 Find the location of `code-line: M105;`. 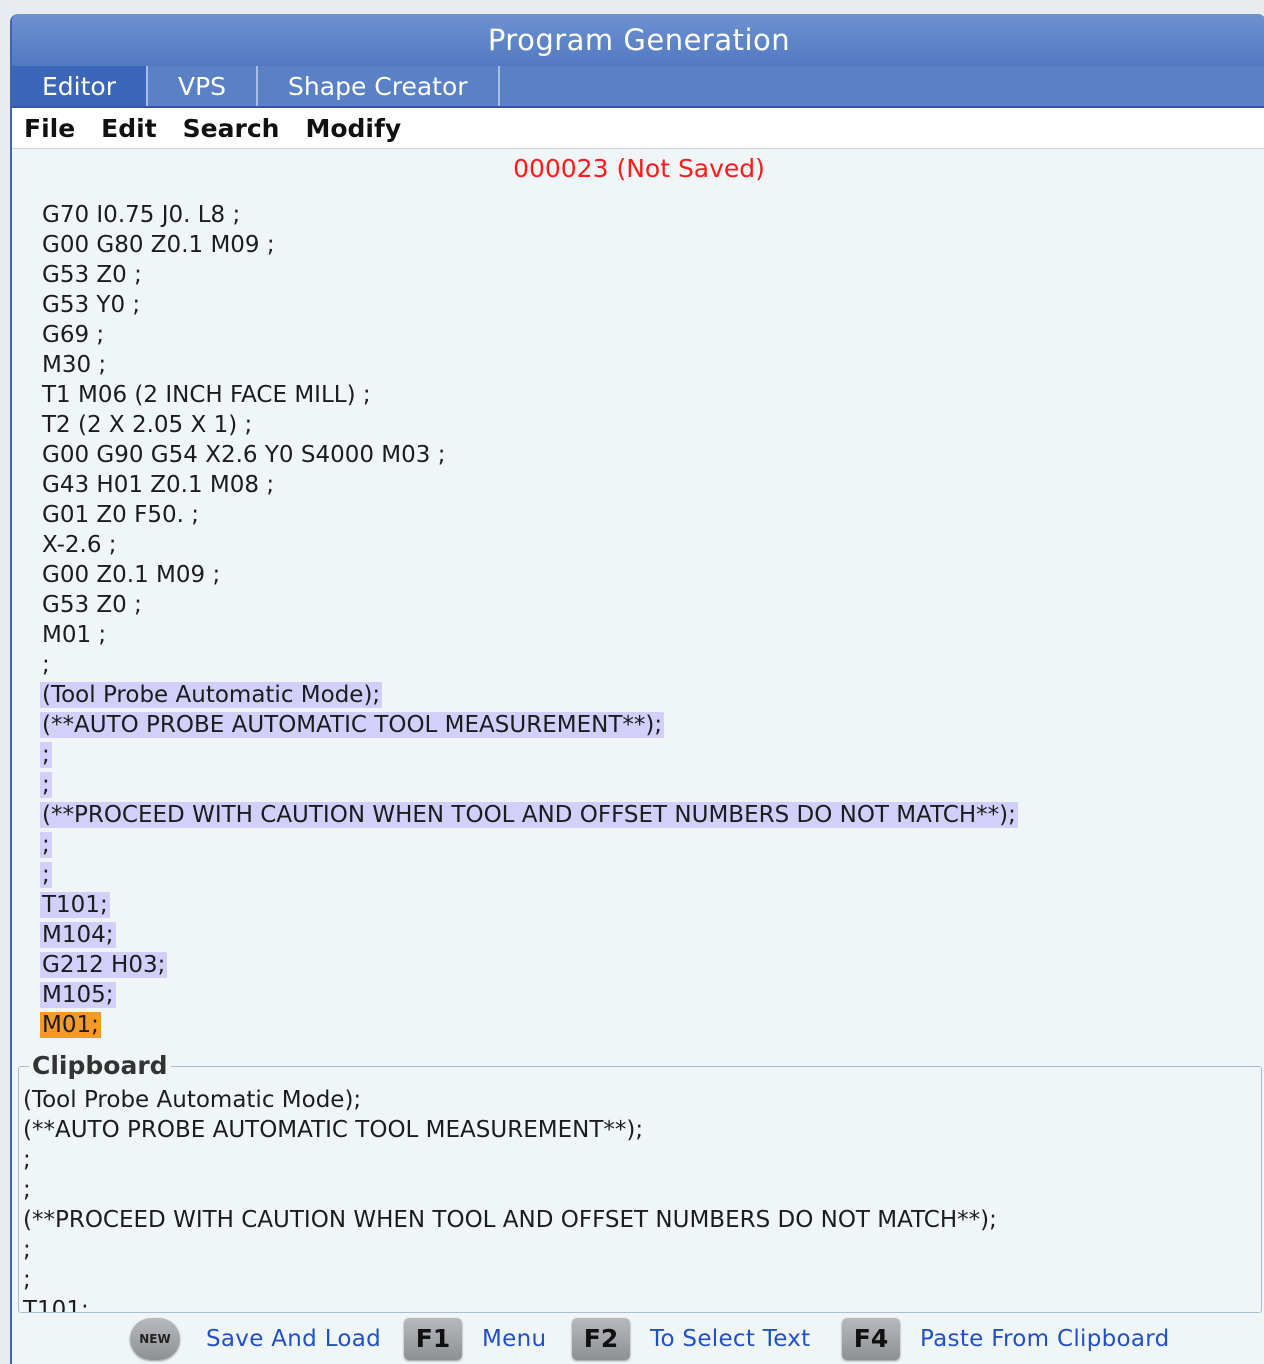

code-line: M105; is located at coordinates (650, 995).